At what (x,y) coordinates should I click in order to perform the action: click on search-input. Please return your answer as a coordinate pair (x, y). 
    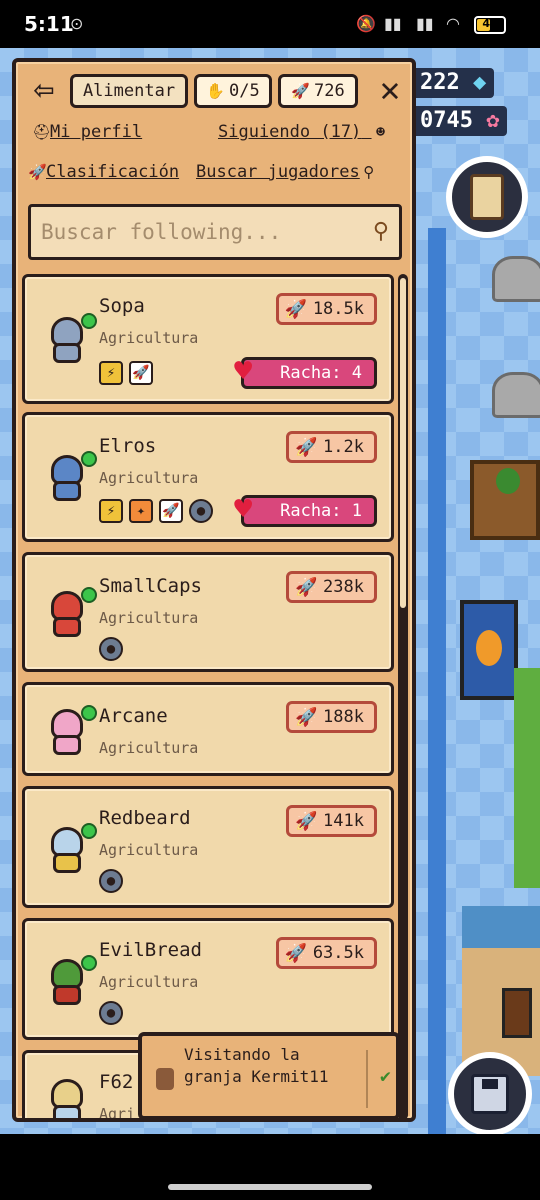
    Looking at the image, I should click on (201, 232).